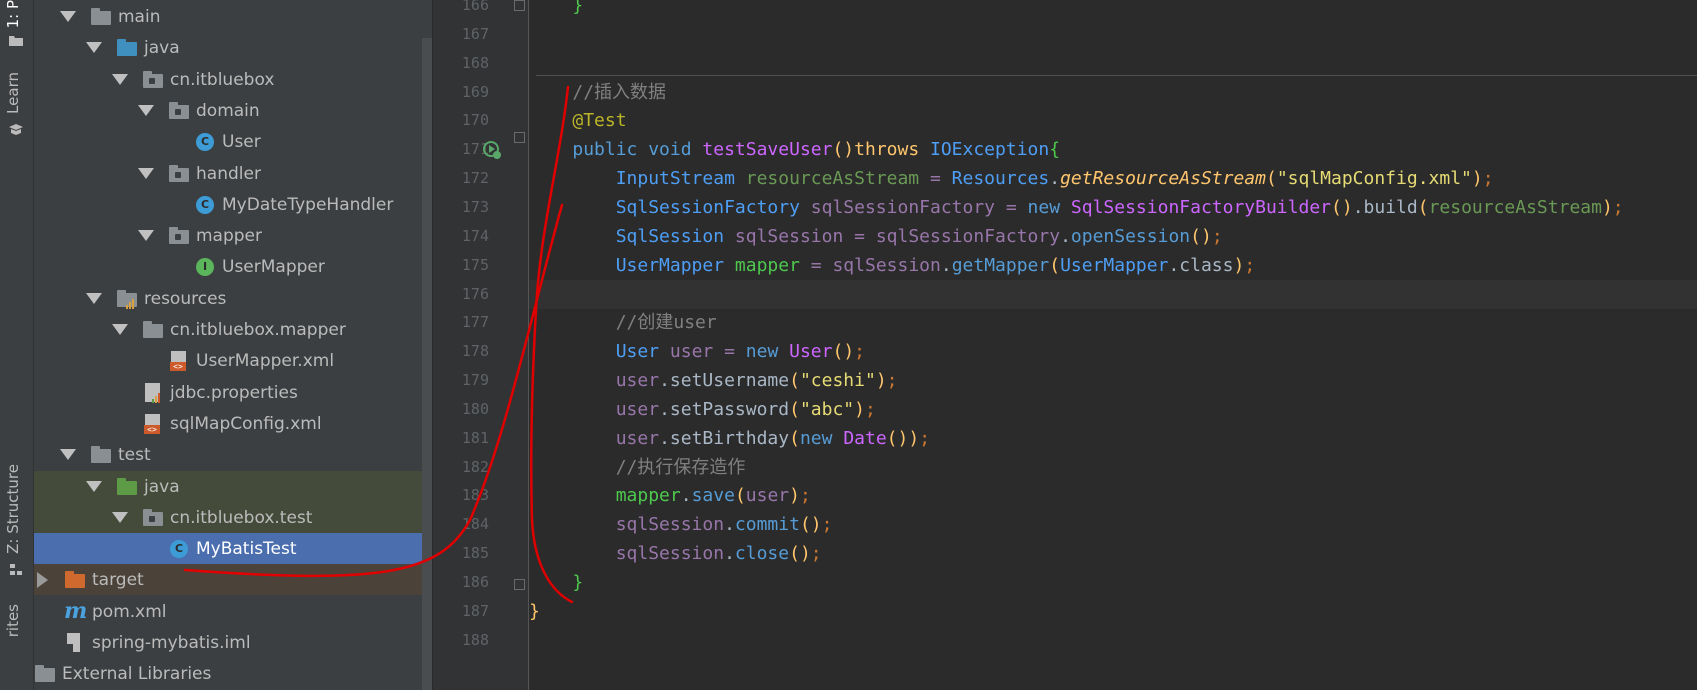 This screenshot has height=690, width=1697. Describe the element at coordinates (1113, 524) in the screenshot. I see `code-line: sqlSession.commit();` at that location.